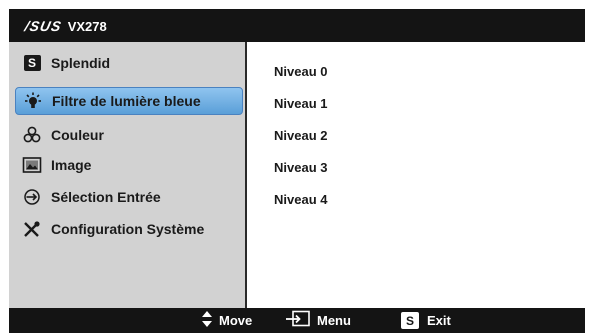 The width and height of the screenshot is (592, 333). What do you see at coordinates (129, 63) in the screenshot?
I see `sidebar-item-splendid: S Splendid` at bounding box center [129, 63].